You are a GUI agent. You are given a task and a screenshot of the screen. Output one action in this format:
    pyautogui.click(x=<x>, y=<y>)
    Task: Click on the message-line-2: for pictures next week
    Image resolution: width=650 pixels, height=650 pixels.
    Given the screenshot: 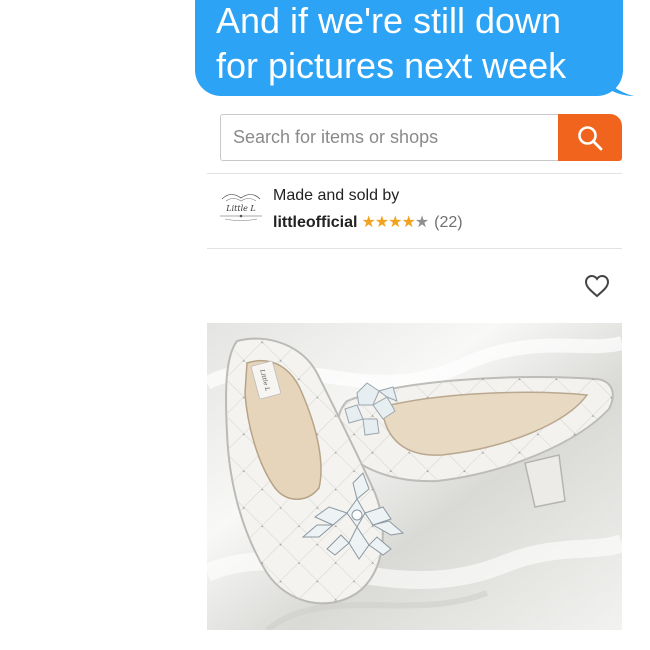 What is the action you would take?
    pyautogui.click(x=391, y=65)
    